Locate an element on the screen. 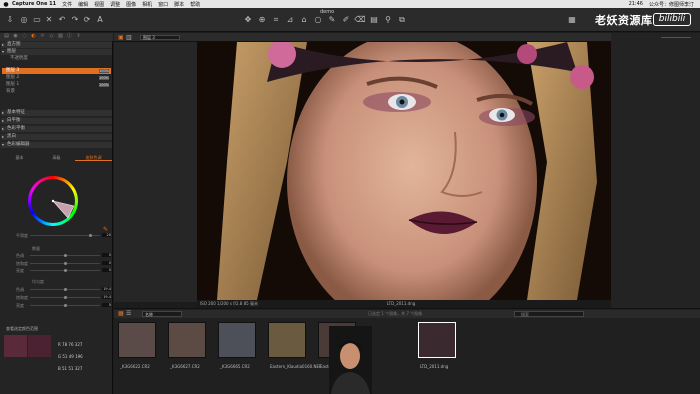 The image size is (700, 394). app-menu: Capture One 11 is located at coordinates (34, 4).